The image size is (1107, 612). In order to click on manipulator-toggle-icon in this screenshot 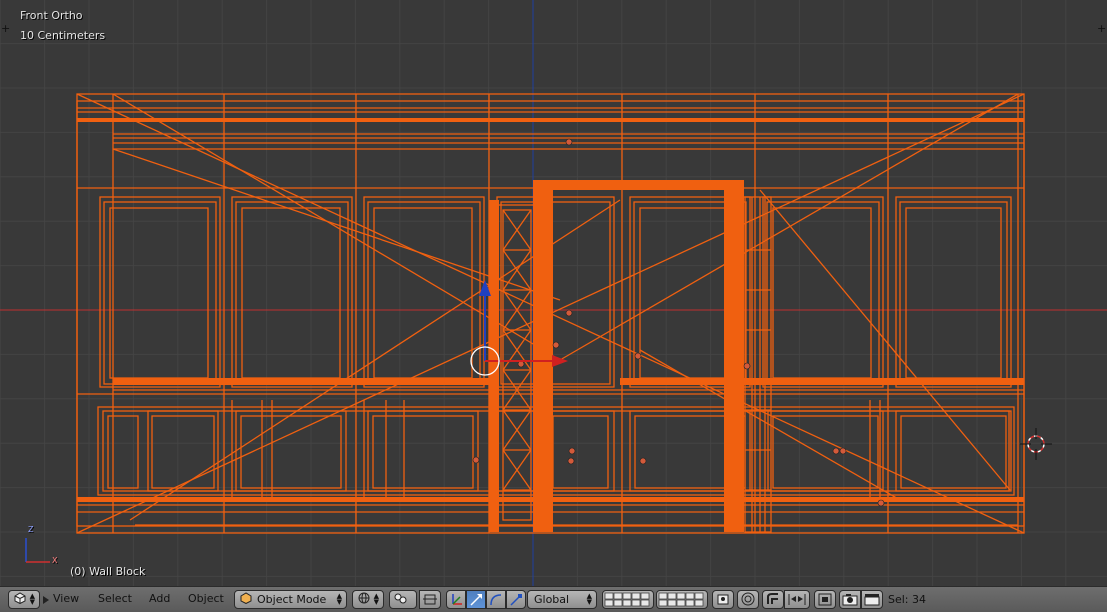, I will do `click(456, 599)`.